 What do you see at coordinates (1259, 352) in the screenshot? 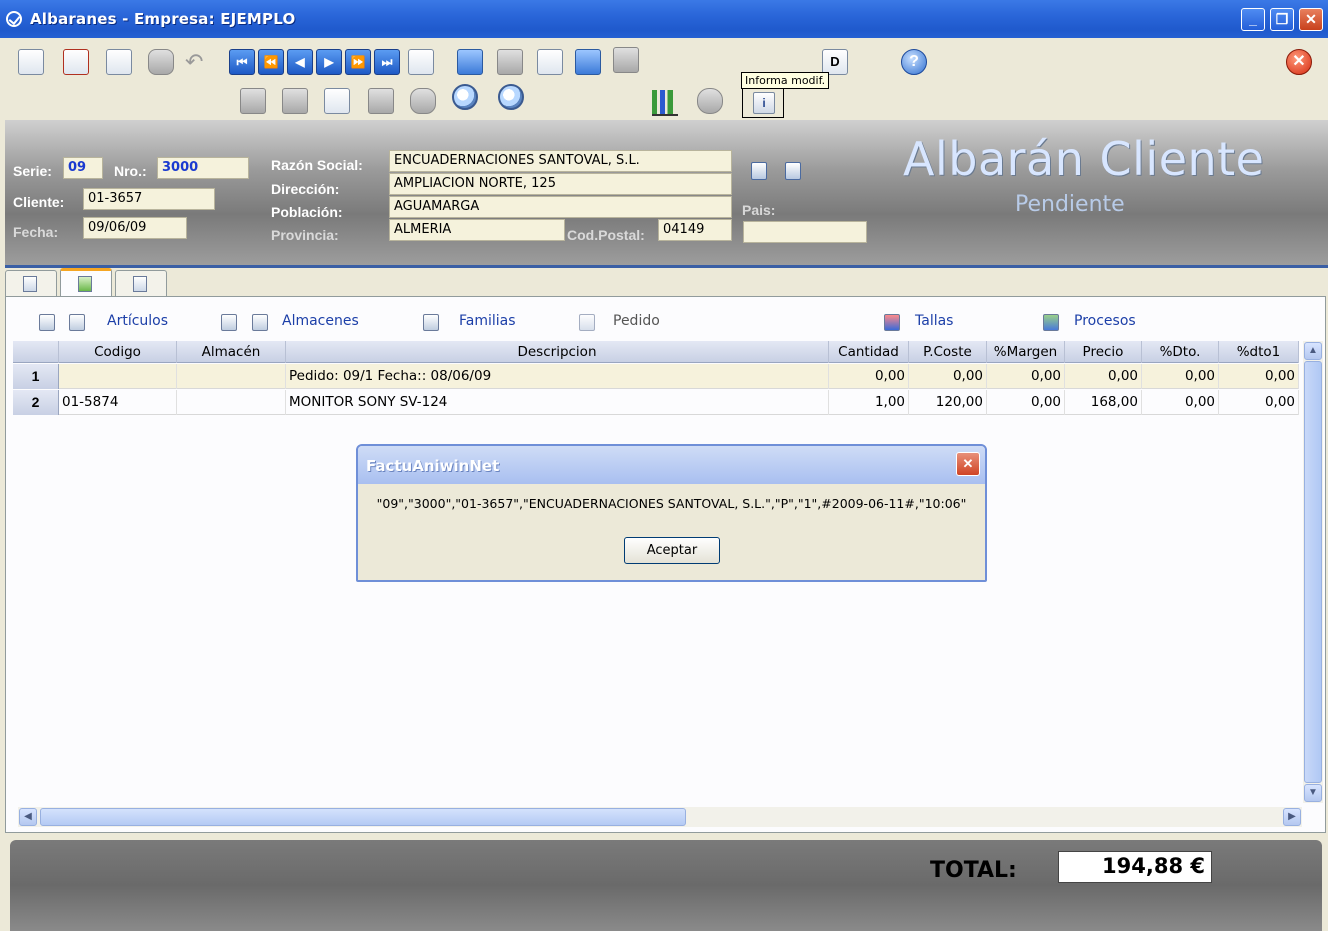
I see `col-dto1: %dto1` at bounding box center [1259, 352].